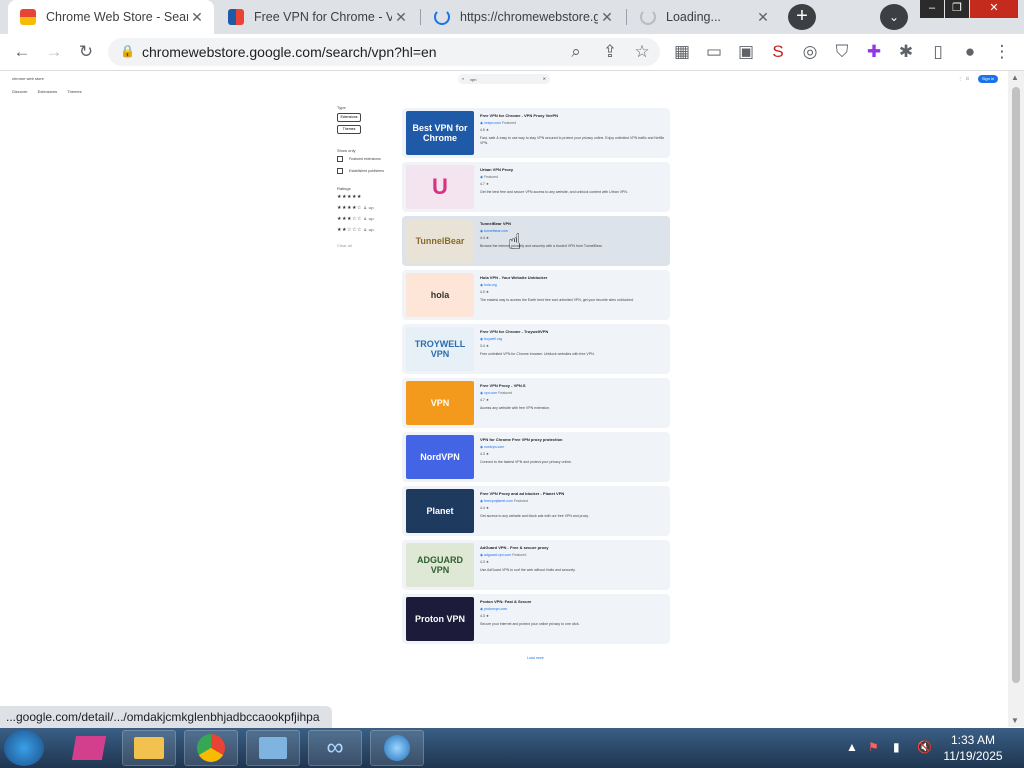 Image resolution: width=1024 pixels, height=768 pixels. Describe the element at coordinates (367, 197) in the screenshot. I see `rating-filter-5: ★★★★★` at that location.